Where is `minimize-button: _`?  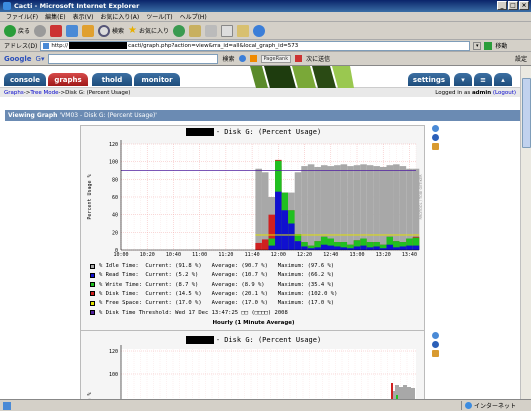
minimize-button: _ is located at coordinates (502, 5).